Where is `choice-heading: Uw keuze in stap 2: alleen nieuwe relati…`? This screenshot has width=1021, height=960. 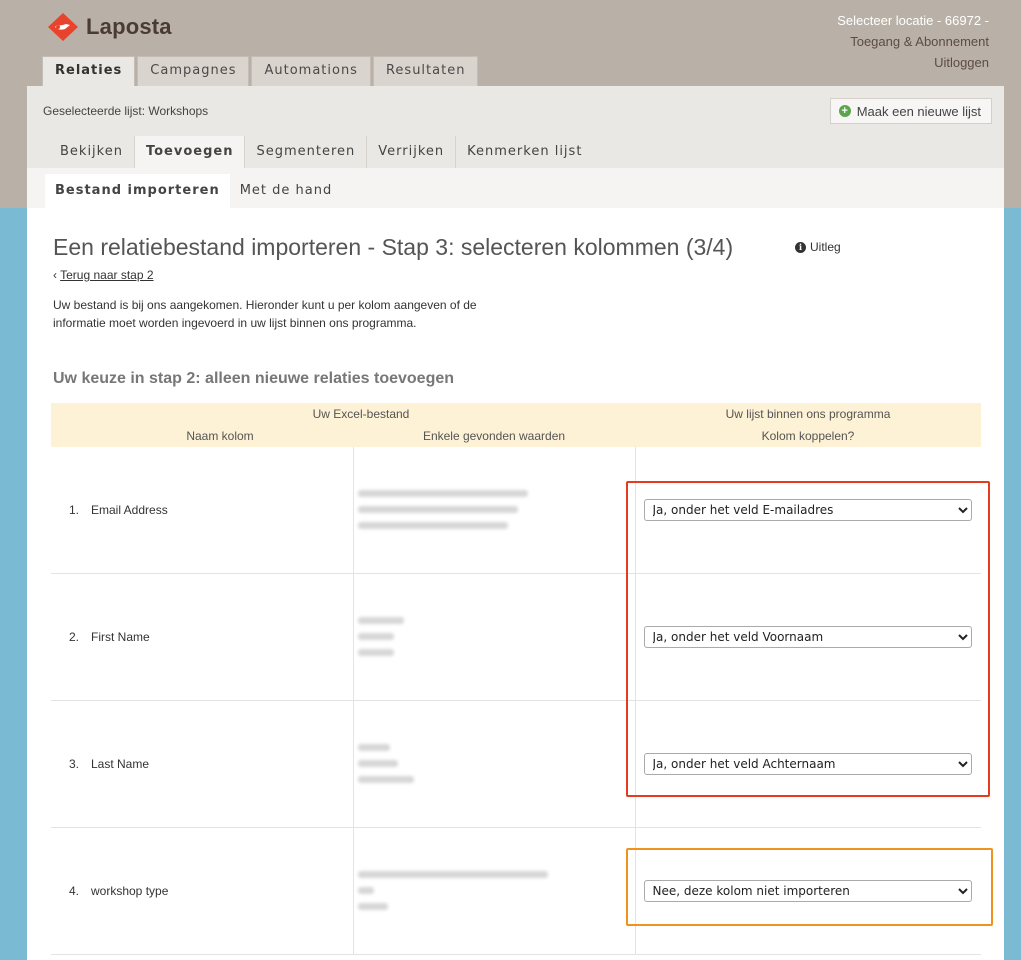 choice-heading: Uw keuze in stap 2: alleen nieuwe relati… is located at coordinates (254, 378).